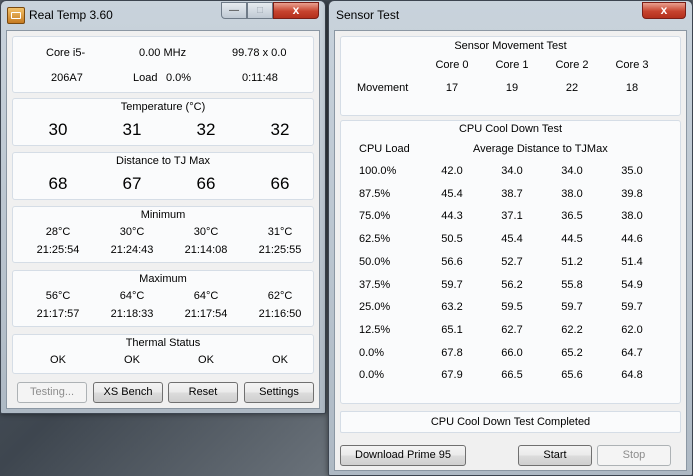  Describe the element at coordinates (206, 129) in the screenshot. I see `temperature-core2: 32` at that location.